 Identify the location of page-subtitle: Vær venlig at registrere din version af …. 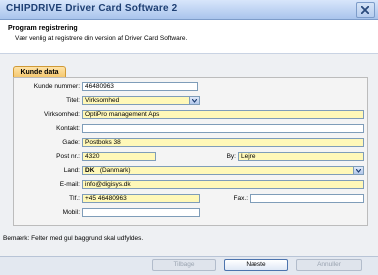
(101, 38).